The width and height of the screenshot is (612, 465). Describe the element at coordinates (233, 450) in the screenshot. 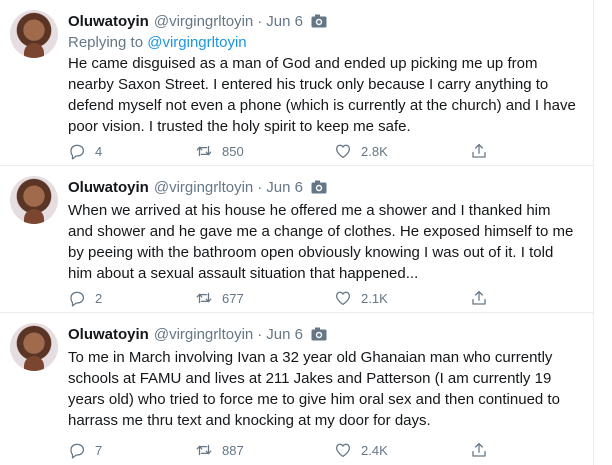

I see `retweet-count: 887` at that location.